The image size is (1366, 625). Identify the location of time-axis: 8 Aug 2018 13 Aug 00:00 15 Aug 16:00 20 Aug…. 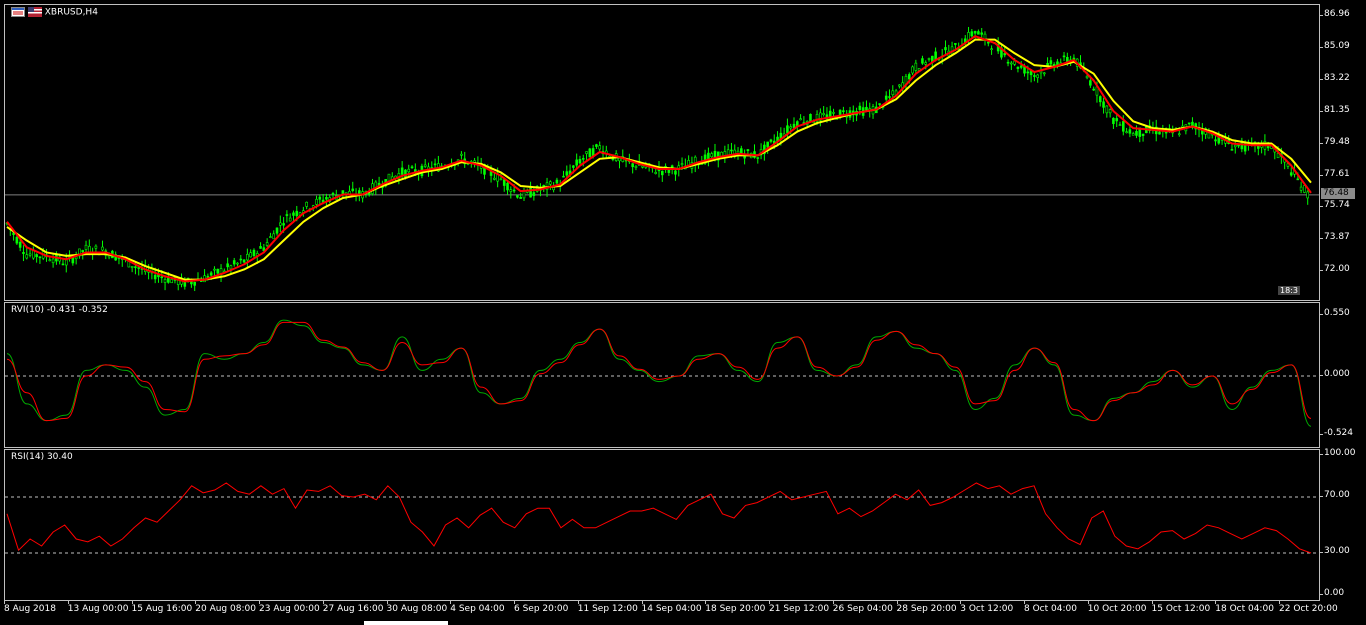
(683, 613).